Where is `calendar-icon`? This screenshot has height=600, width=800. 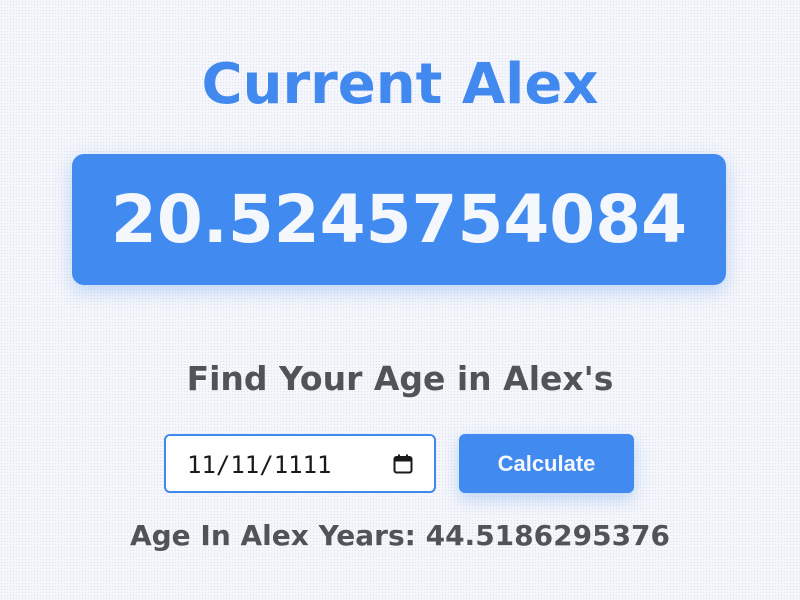 calendar-icon is located at coordinates (403, 464).